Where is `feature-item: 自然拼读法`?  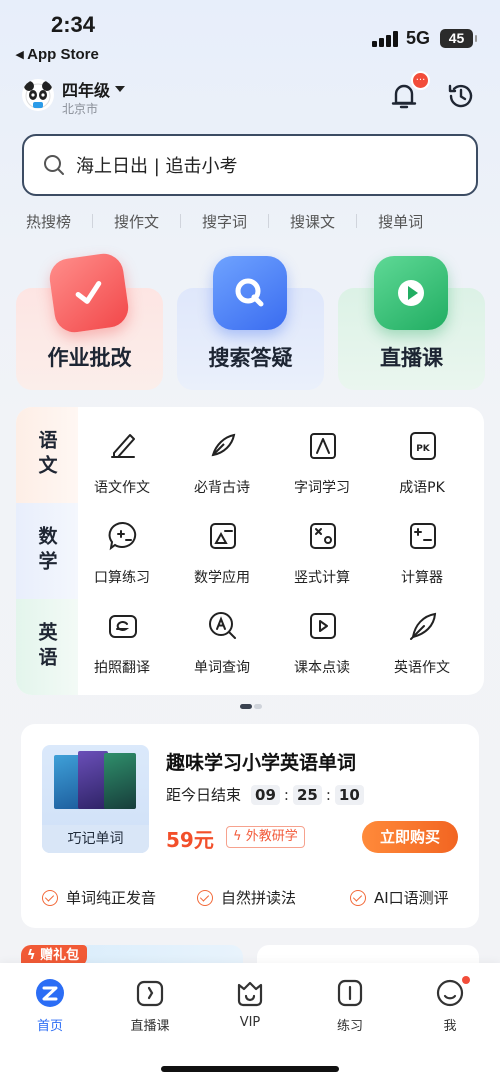 feature-item: 自然拼读法 is located at coordinates (246, 897).